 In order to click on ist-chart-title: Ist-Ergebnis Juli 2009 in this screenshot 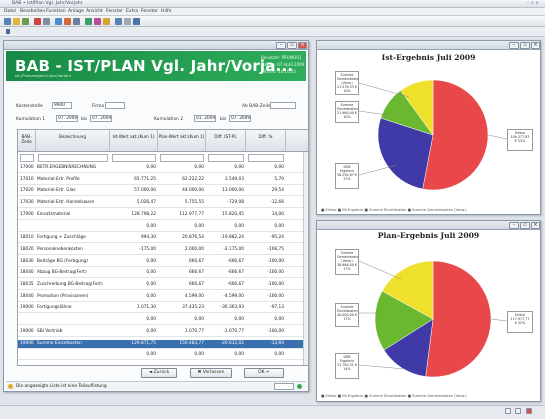, I will do `click(428, 57)`.